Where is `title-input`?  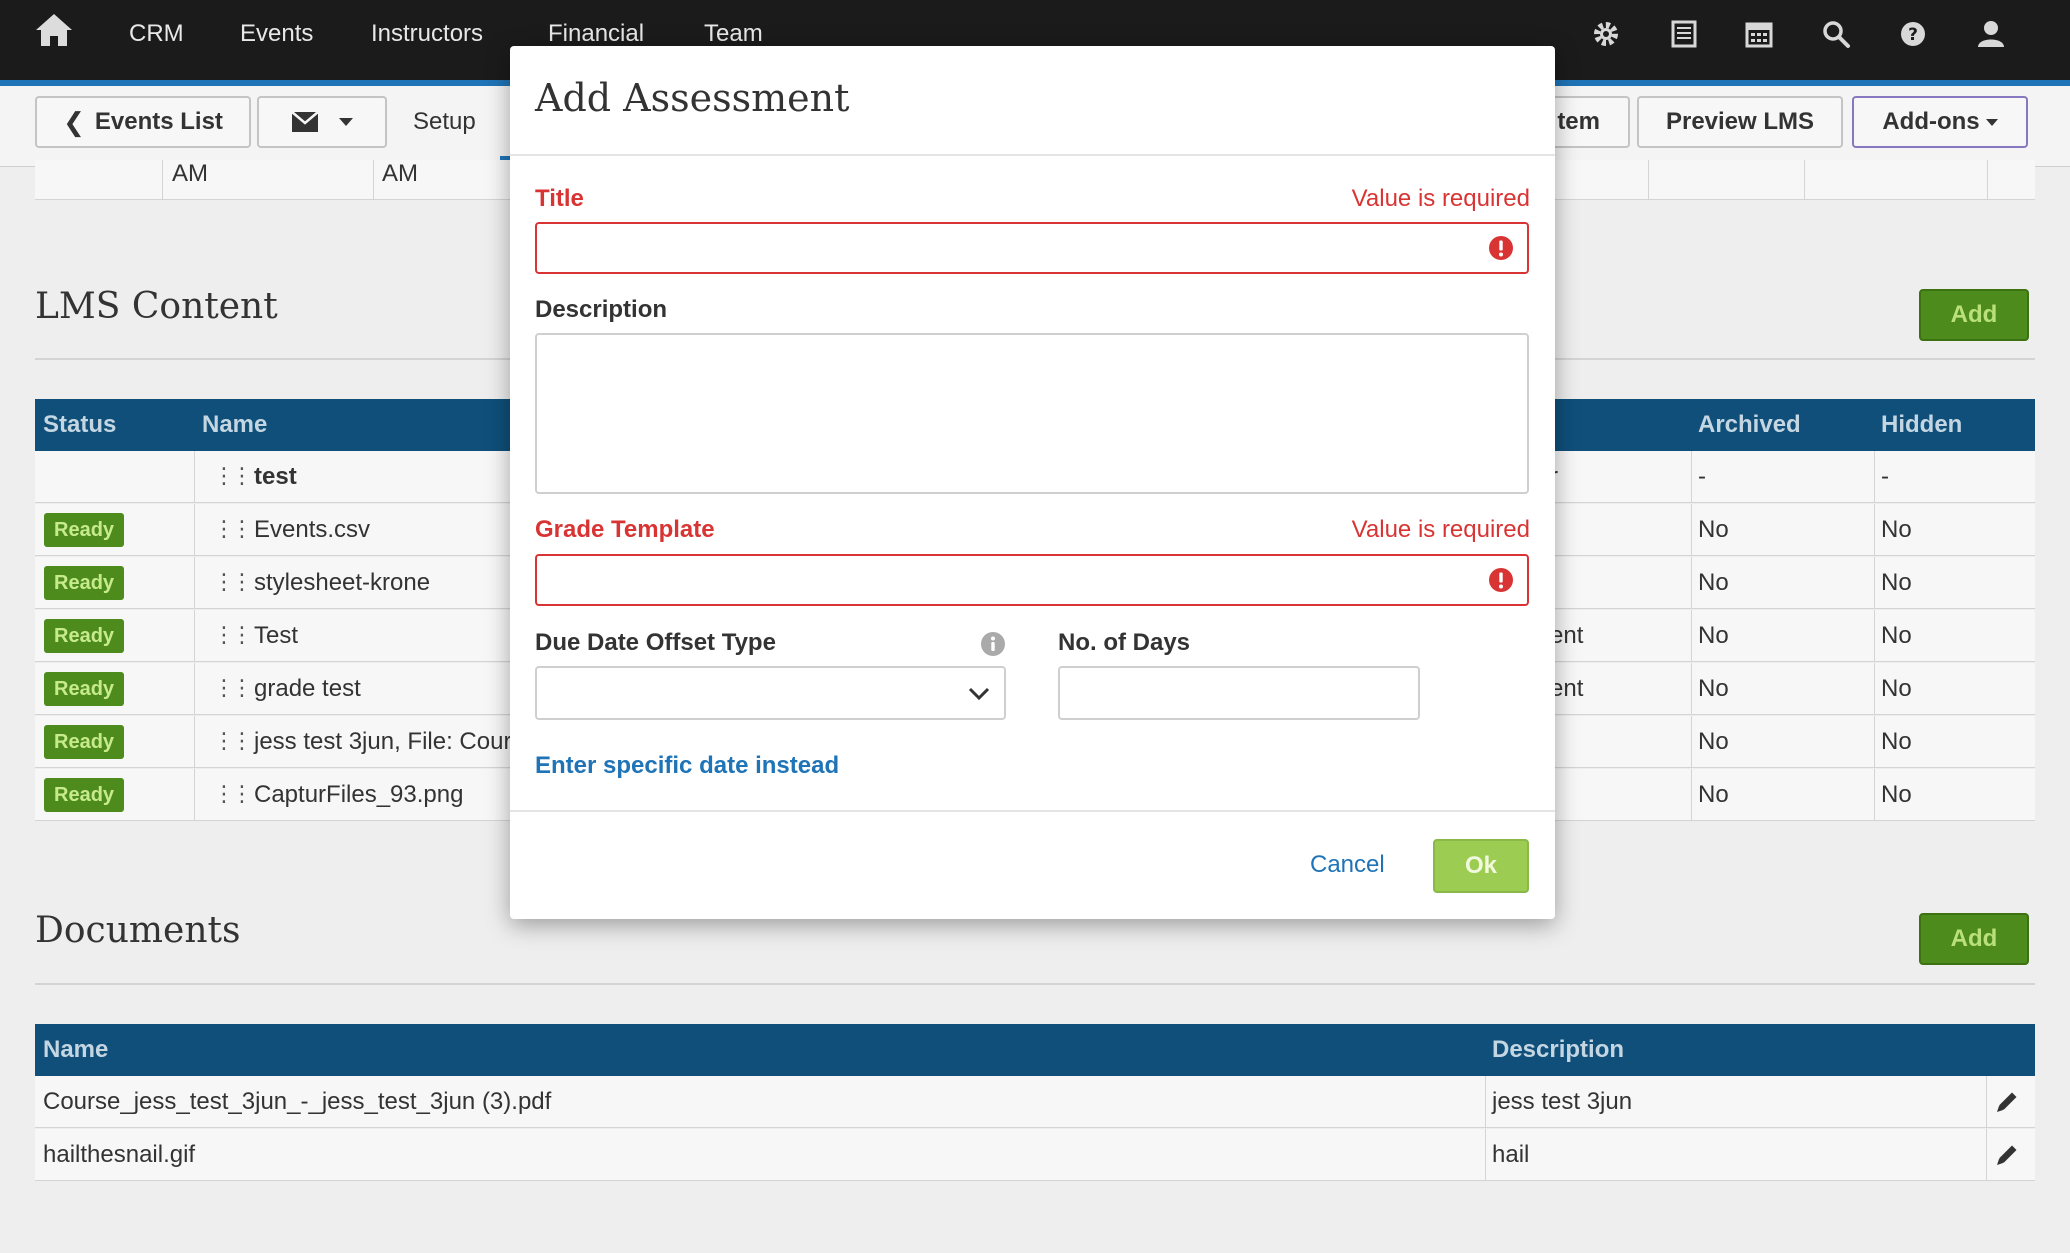
title-input is located at coordinates (1032, 248).